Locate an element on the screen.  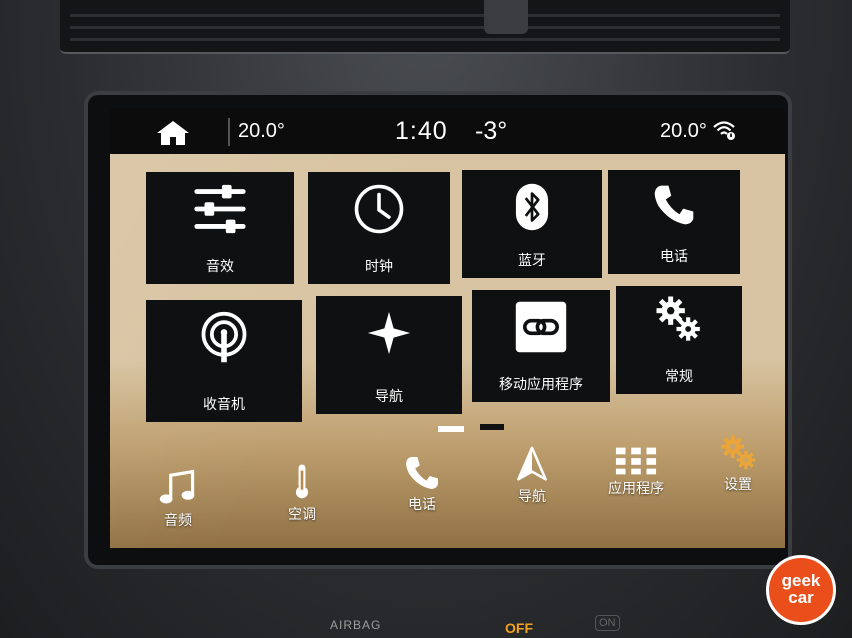
thermometer-icon is located at coordinates (302, 481).